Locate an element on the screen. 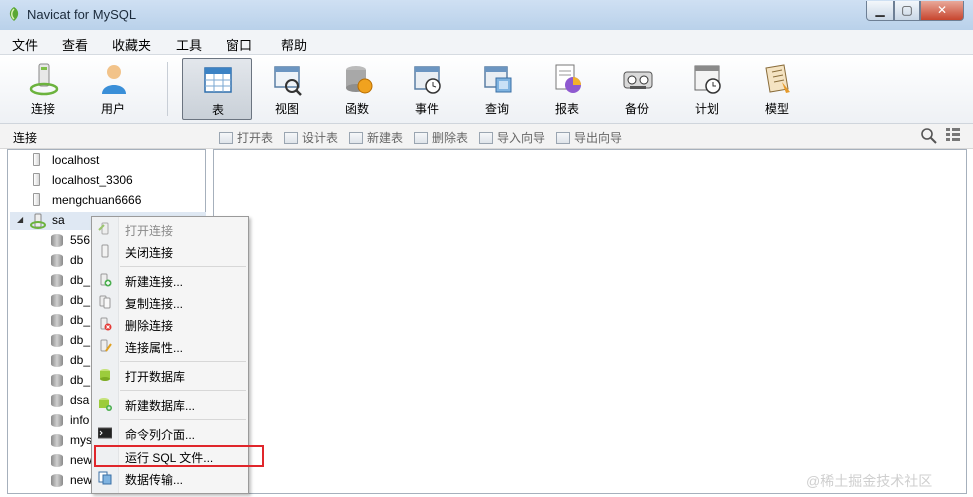  delete-table-button: 删除表 is located at coordinates (441, 137).